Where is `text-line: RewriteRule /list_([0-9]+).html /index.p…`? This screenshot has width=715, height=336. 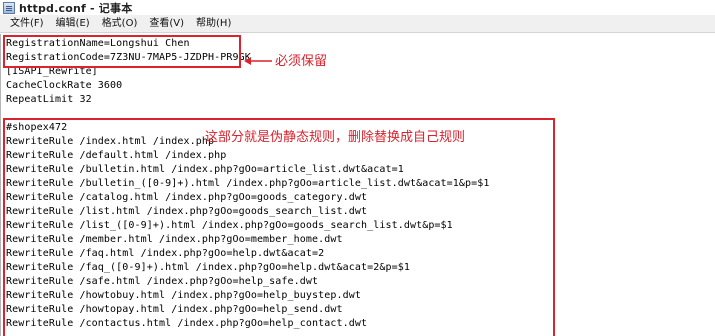 text-line: RewriteRule /list_([0-9]+).html /index.p… is located at coordinates (229, 225).